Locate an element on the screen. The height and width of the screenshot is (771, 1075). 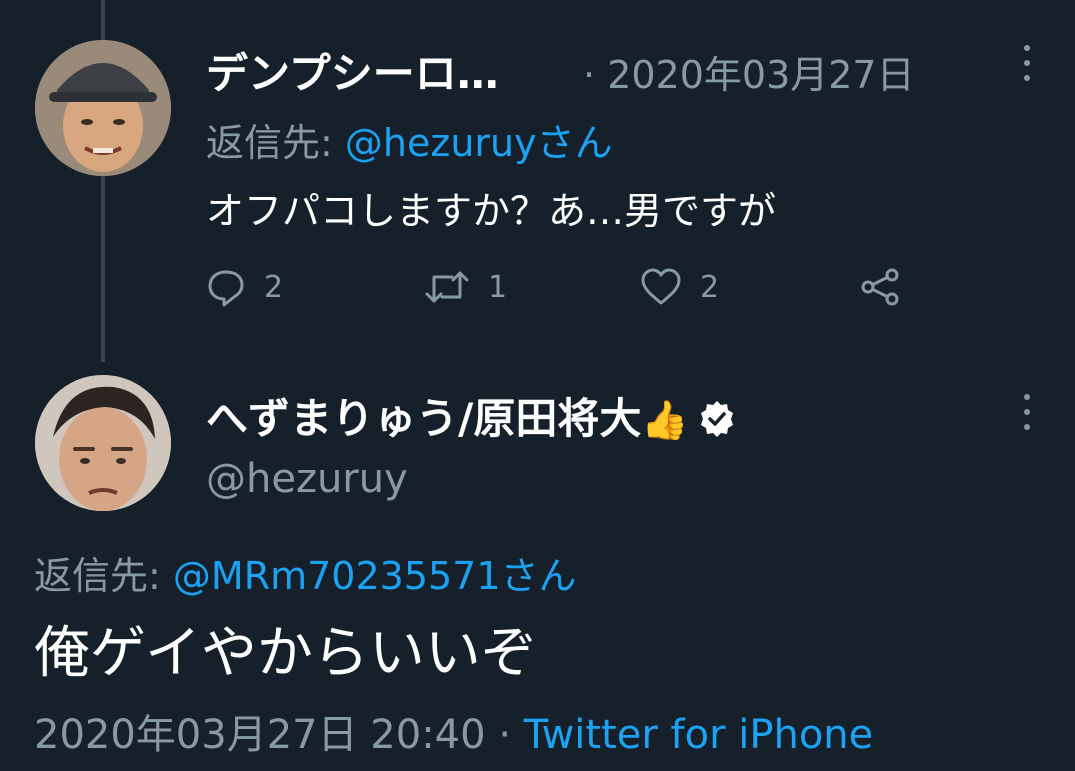
share-icon is located at coordinates (880, 287).